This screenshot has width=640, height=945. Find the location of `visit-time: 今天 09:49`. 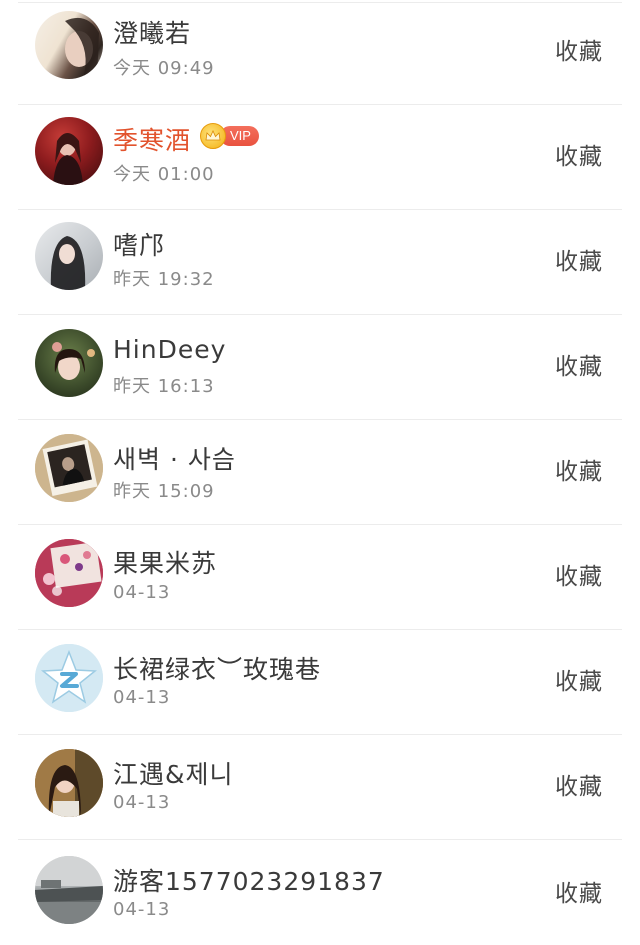

visit-time: 今天 09:49 is located at coordinates (164, 68).